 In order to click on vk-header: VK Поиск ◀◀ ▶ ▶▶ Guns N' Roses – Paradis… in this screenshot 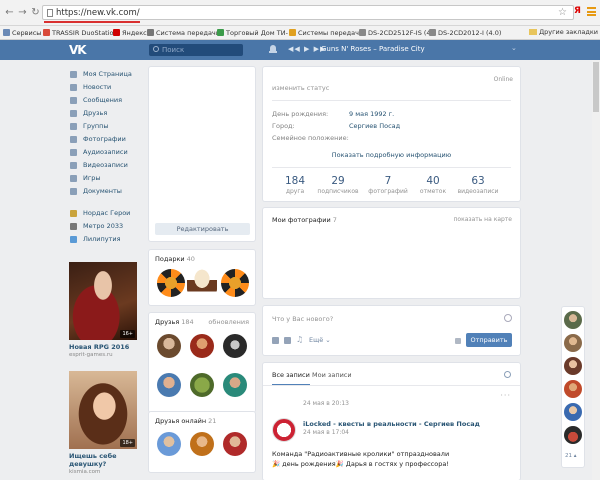, I will do `click(300, 50)`.